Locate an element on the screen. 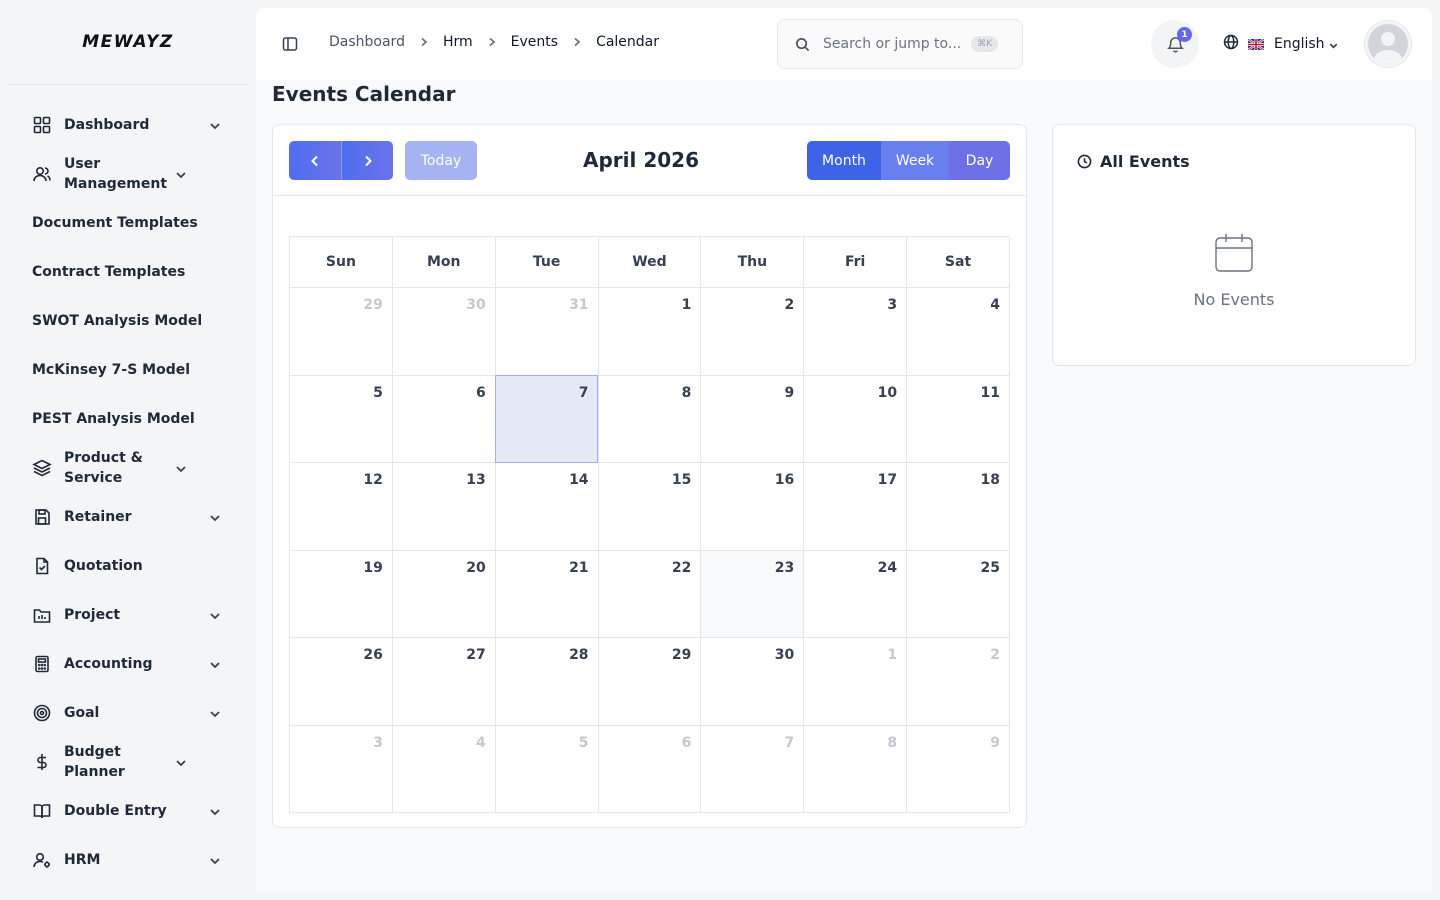  breadcrumb-item: Events is located at coordinates (534, 42).